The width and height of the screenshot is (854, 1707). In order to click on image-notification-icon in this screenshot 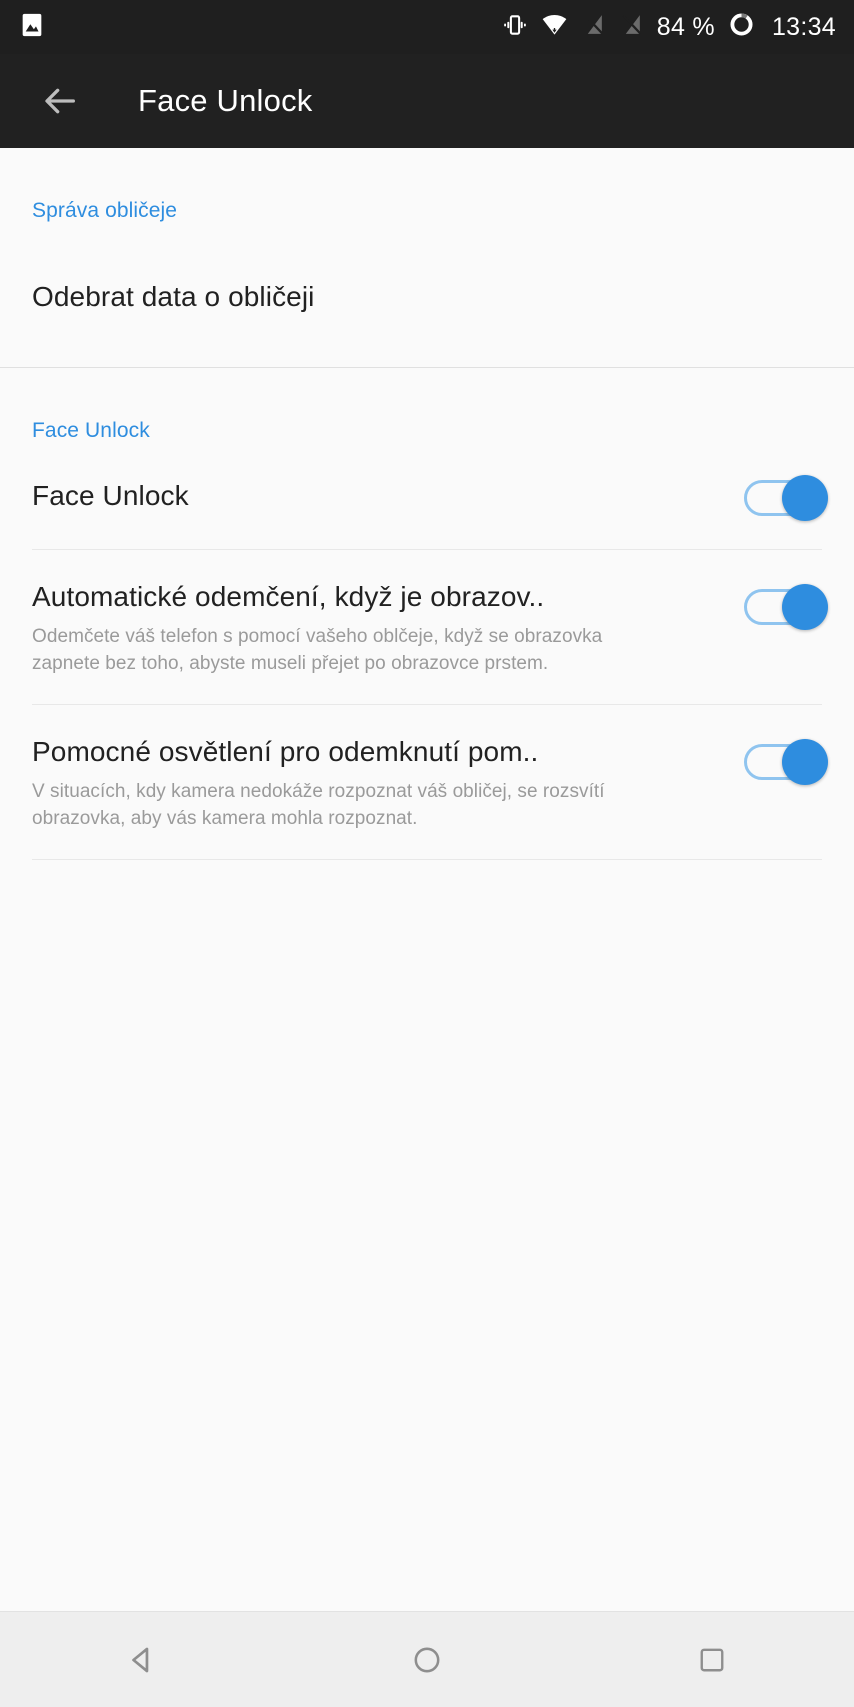, I will do `click(32, 27)`.